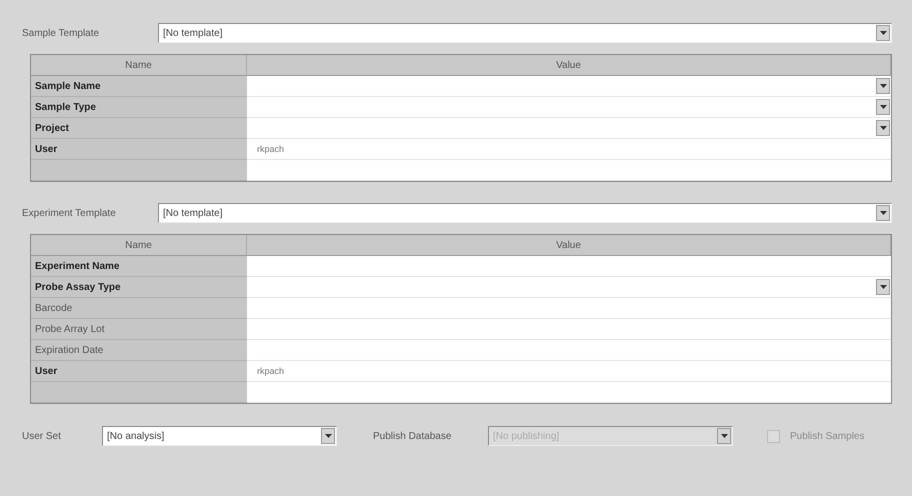  I want to click on template-label: Experiment Template, so click(69, 213).